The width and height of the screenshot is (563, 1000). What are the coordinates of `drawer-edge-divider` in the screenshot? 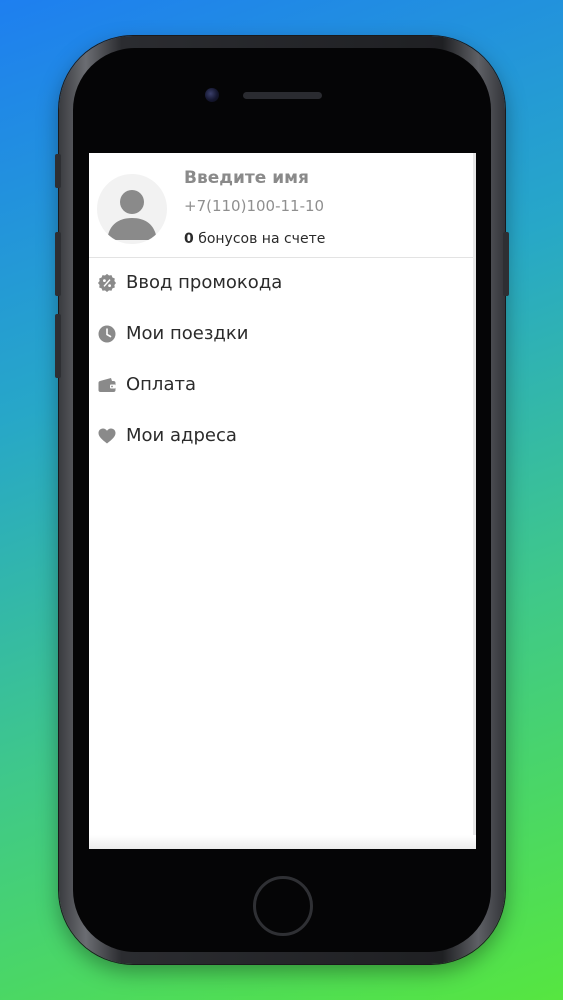 It's located at (474, 501).